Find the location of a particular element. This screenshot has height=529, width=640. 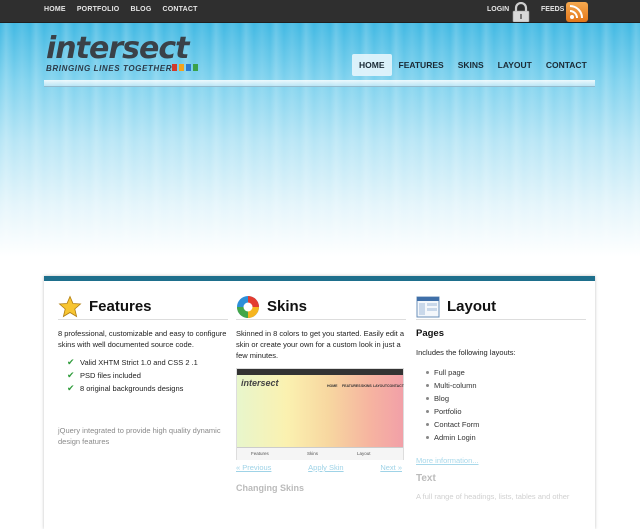

features-title: Features is located at coordinates (143, 307).